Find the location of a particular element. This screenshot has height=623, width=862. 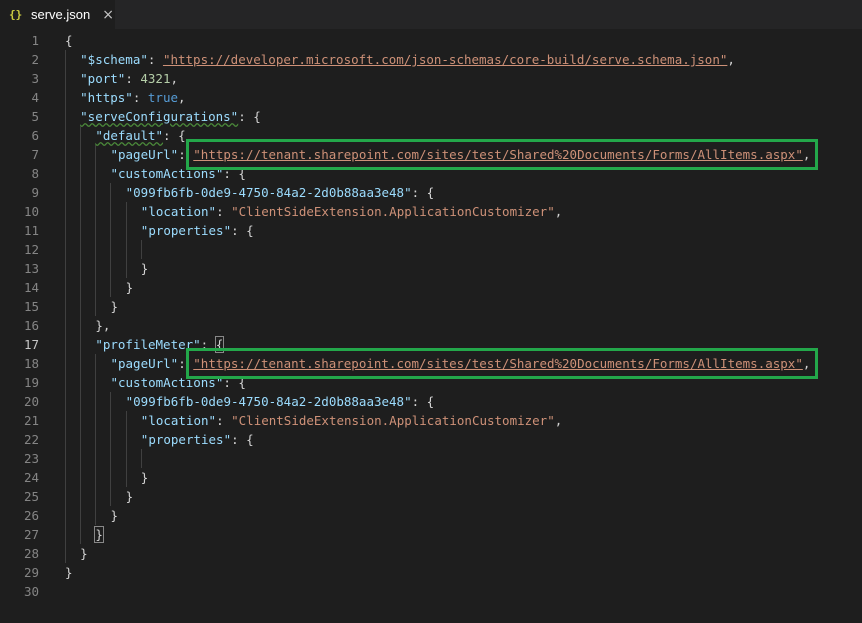

code-token: true is located at coordinates (163, 97).